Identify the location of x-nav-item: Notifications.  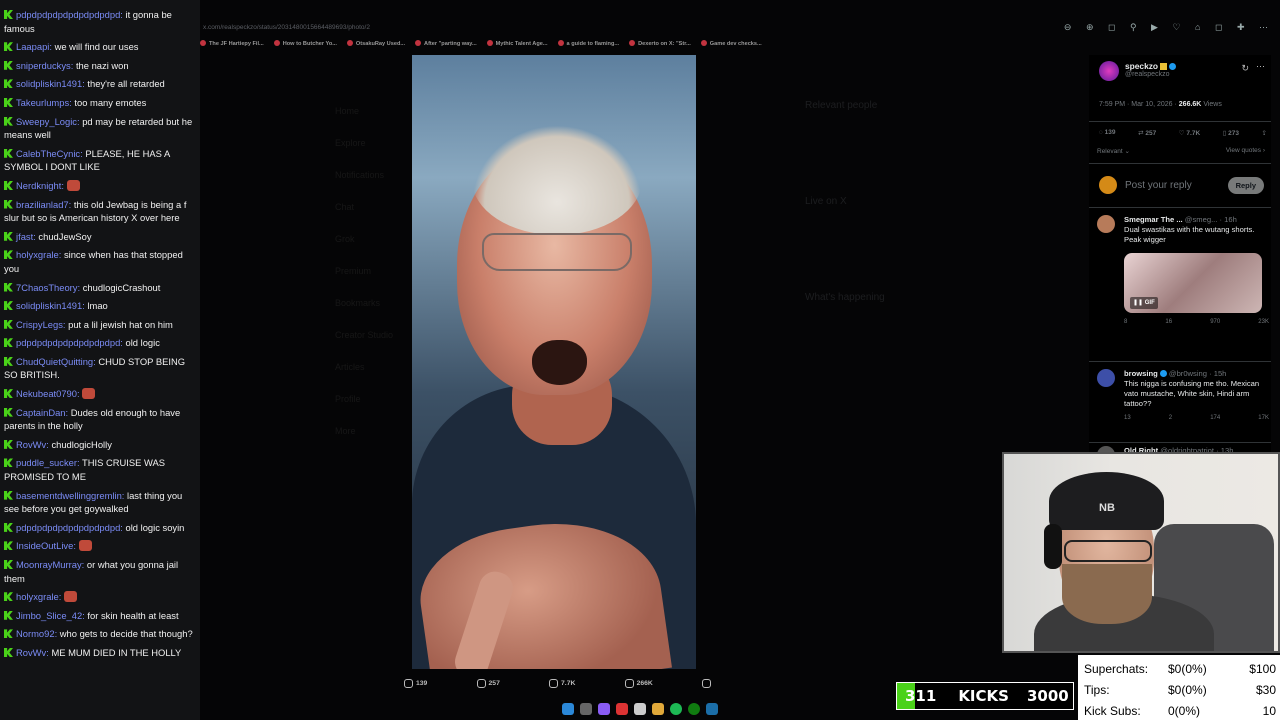
(364, 175).